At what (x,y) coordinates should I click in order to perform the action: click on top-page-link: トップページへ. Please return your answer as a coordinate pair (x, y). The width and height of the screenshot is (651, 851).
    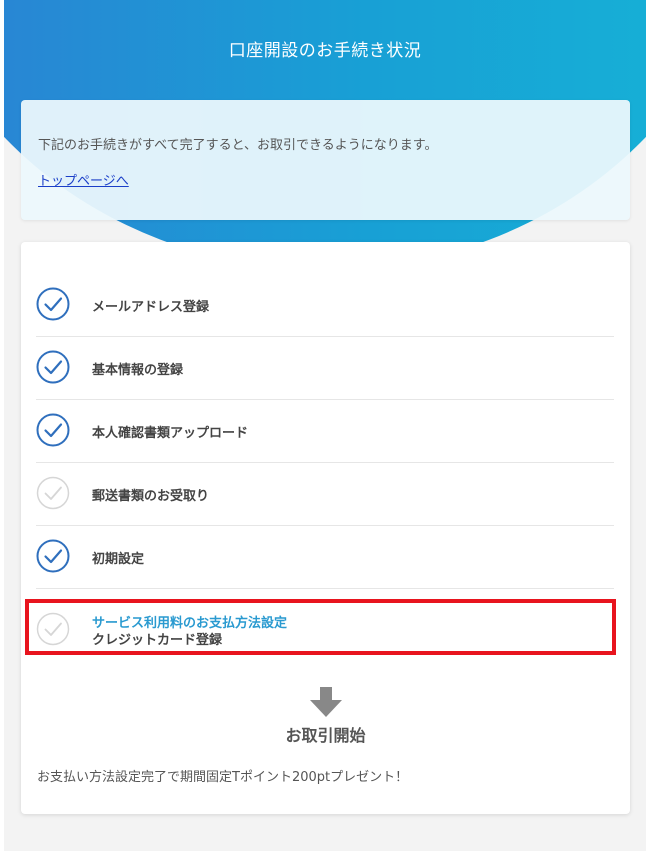
    Looking at the image, I should click on (83, 179).